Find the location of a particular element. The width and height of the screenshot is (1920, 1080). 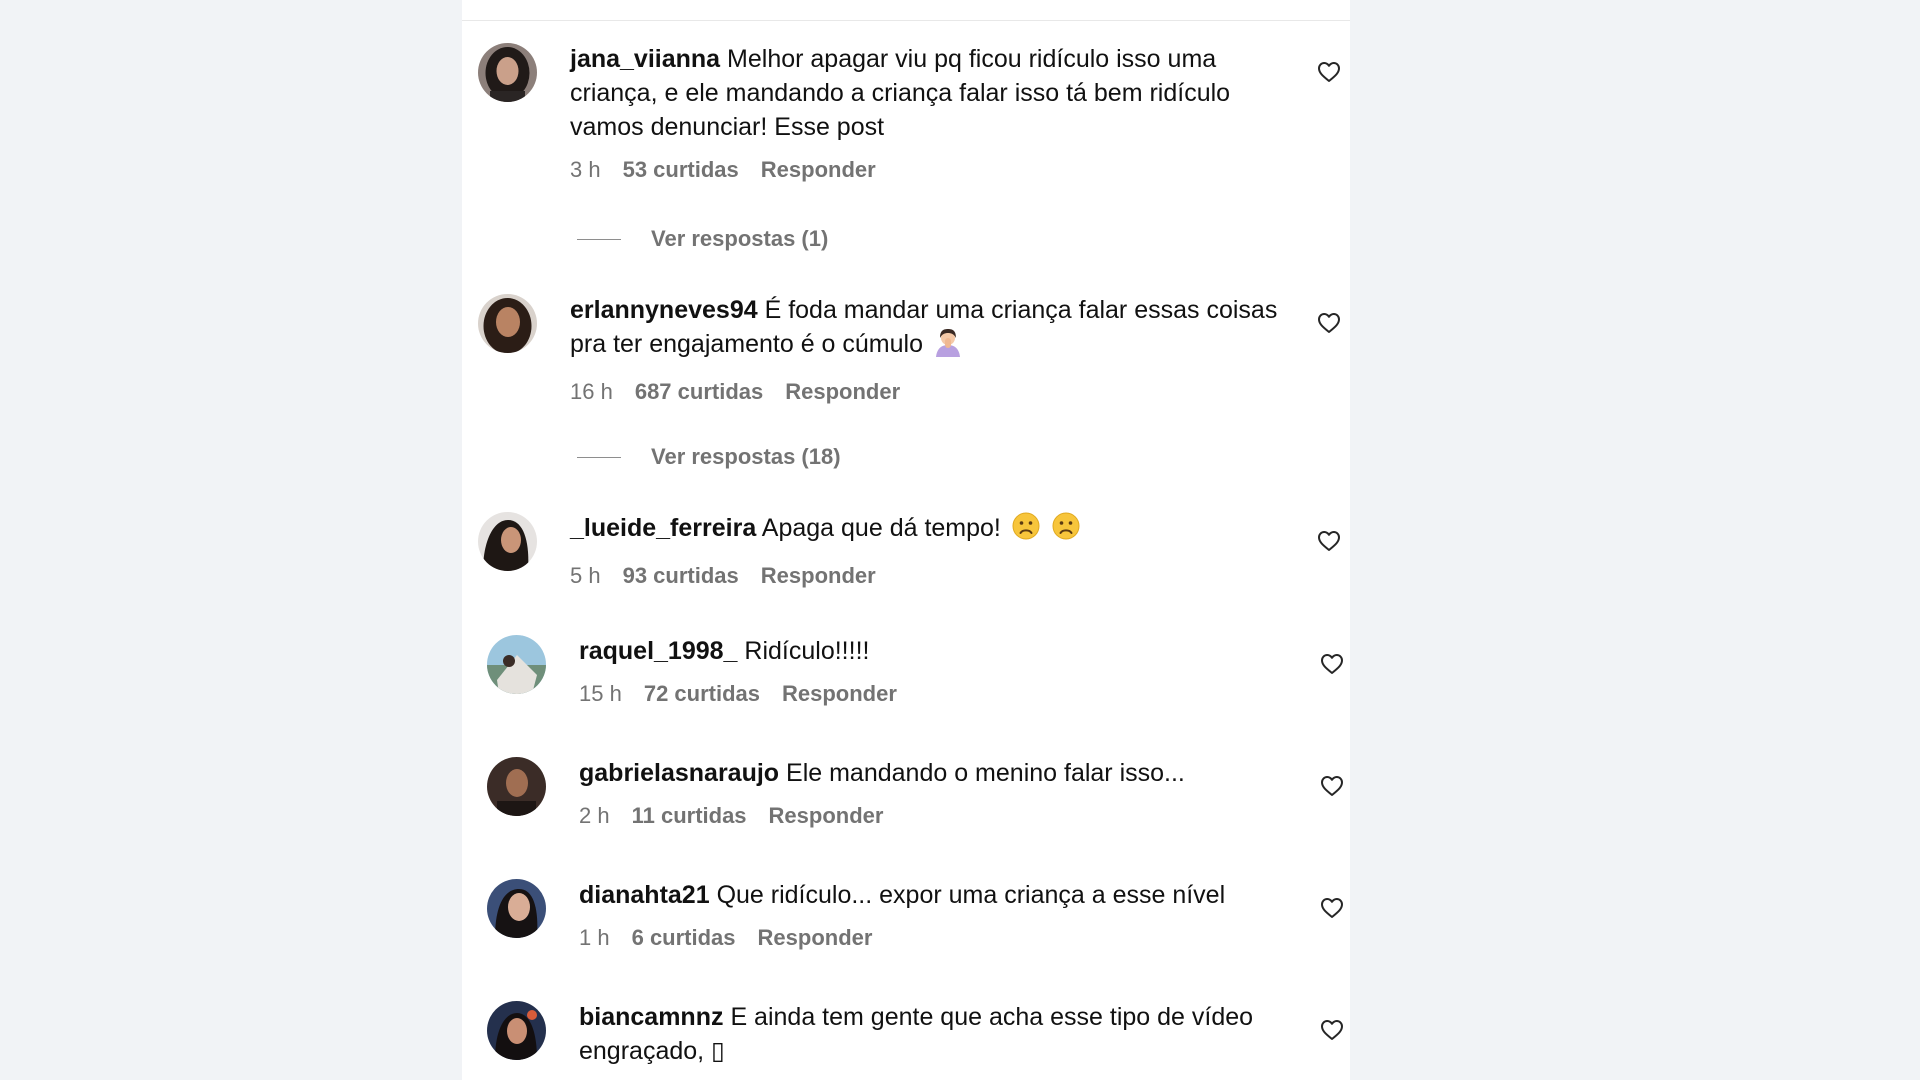

view-replies-button: Ver respostas (18) is located at coordinates (709, 457).